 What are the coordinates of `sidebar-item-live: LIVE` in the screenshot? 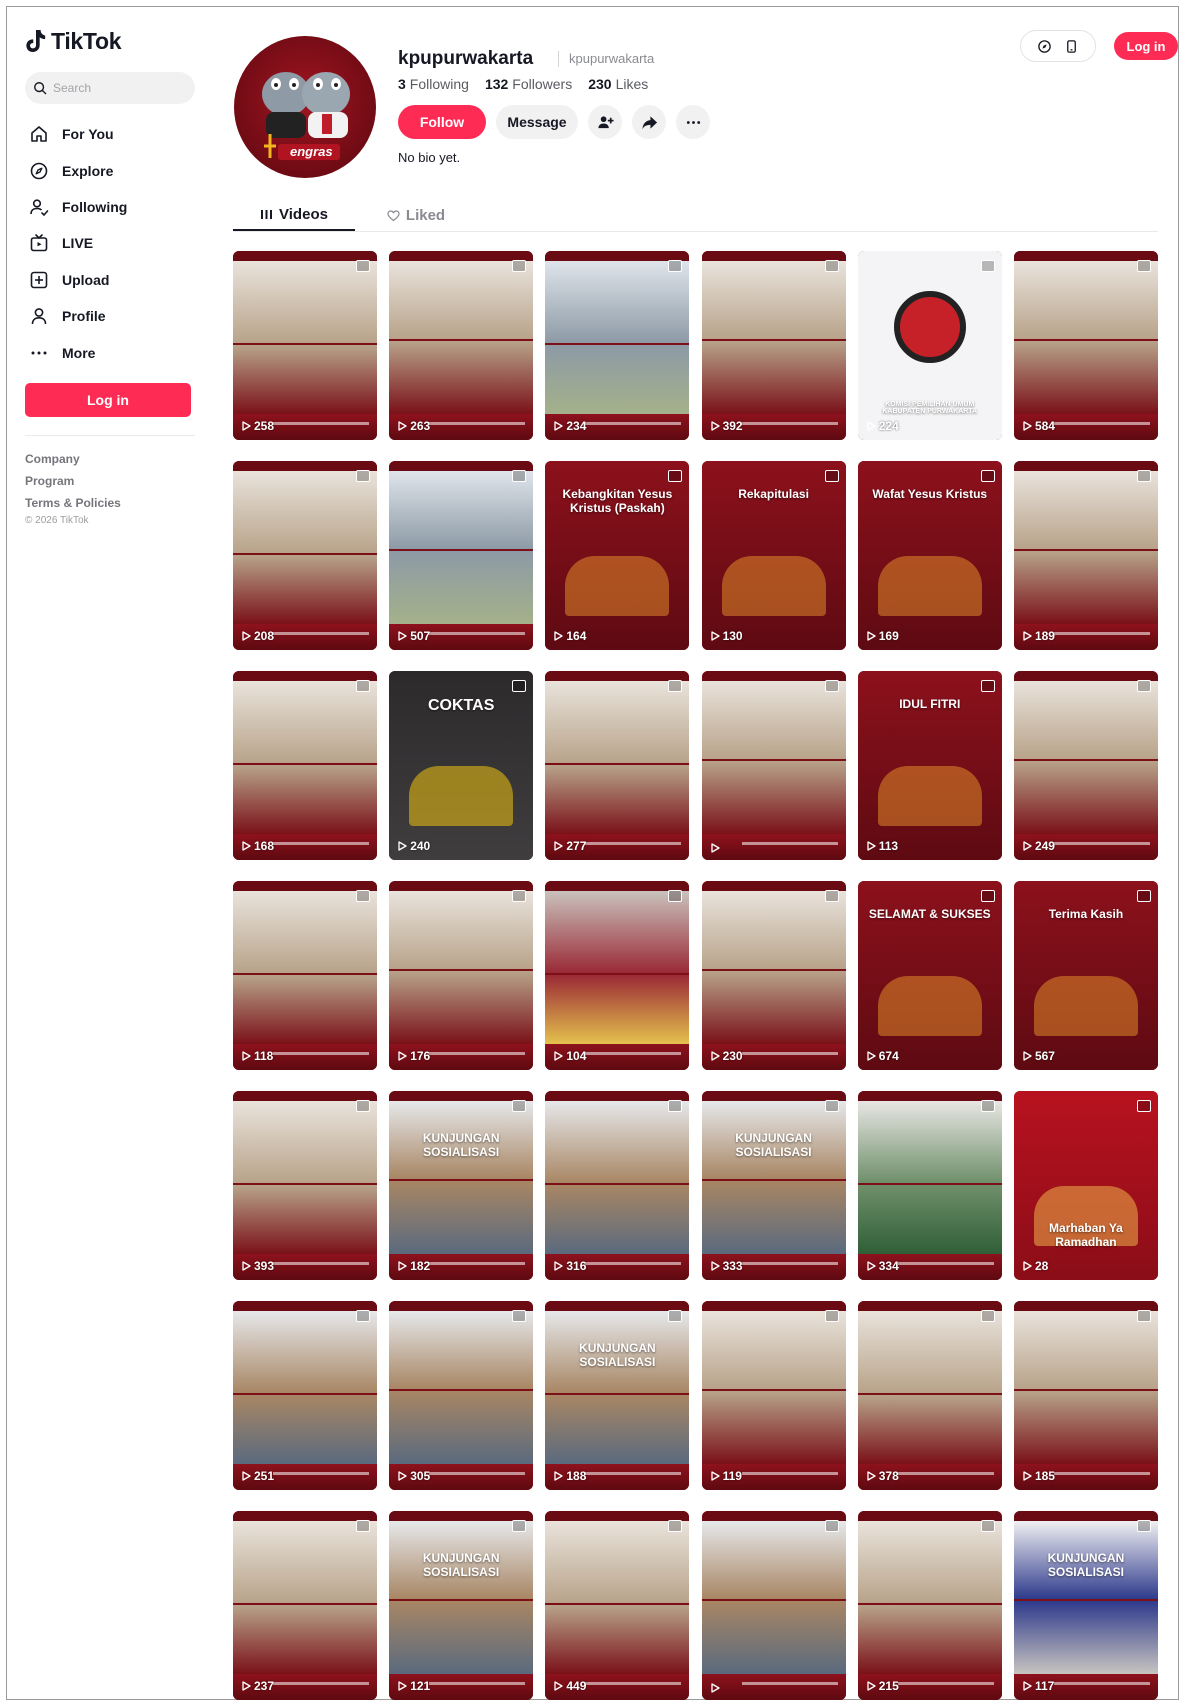 It's located at (110, 243).